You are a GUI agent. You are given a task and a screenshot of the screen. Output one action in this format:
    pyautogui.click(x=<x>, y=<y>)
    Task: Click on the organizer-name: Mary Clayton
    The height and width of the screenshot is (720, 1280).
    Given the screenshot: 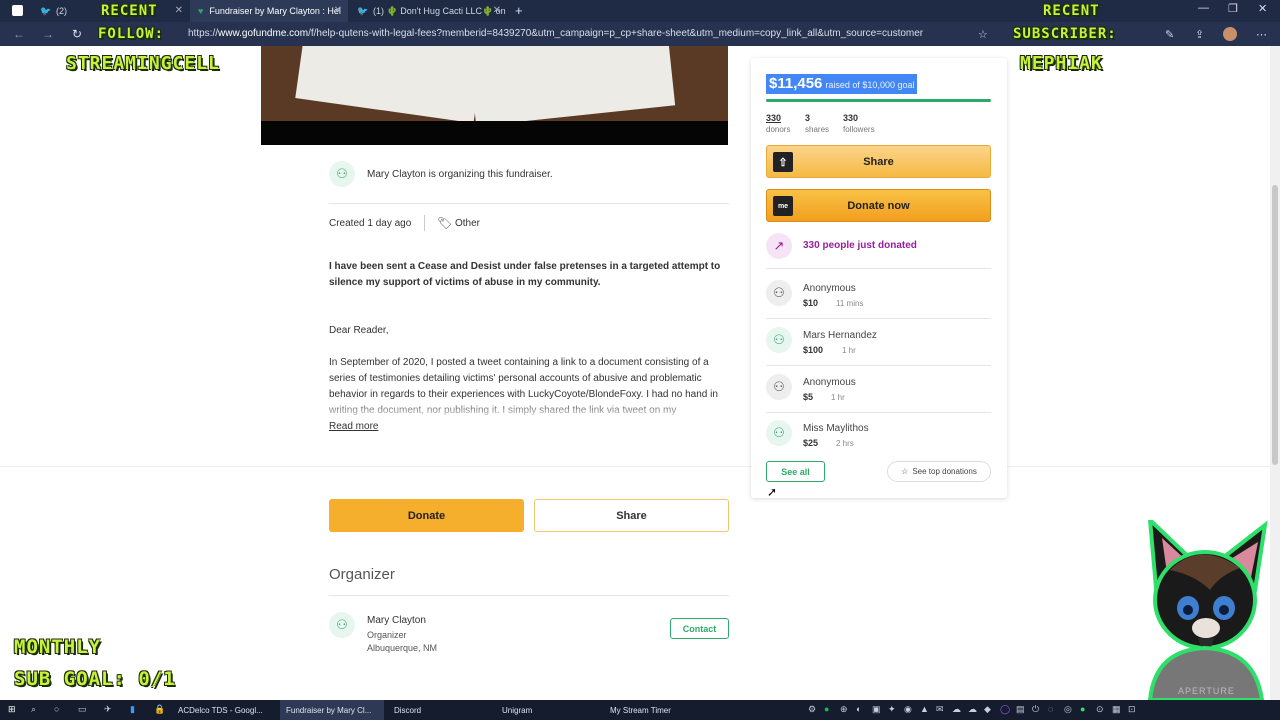 What is the action you would take?
    pyautogui.click(x=396, y=620)
    